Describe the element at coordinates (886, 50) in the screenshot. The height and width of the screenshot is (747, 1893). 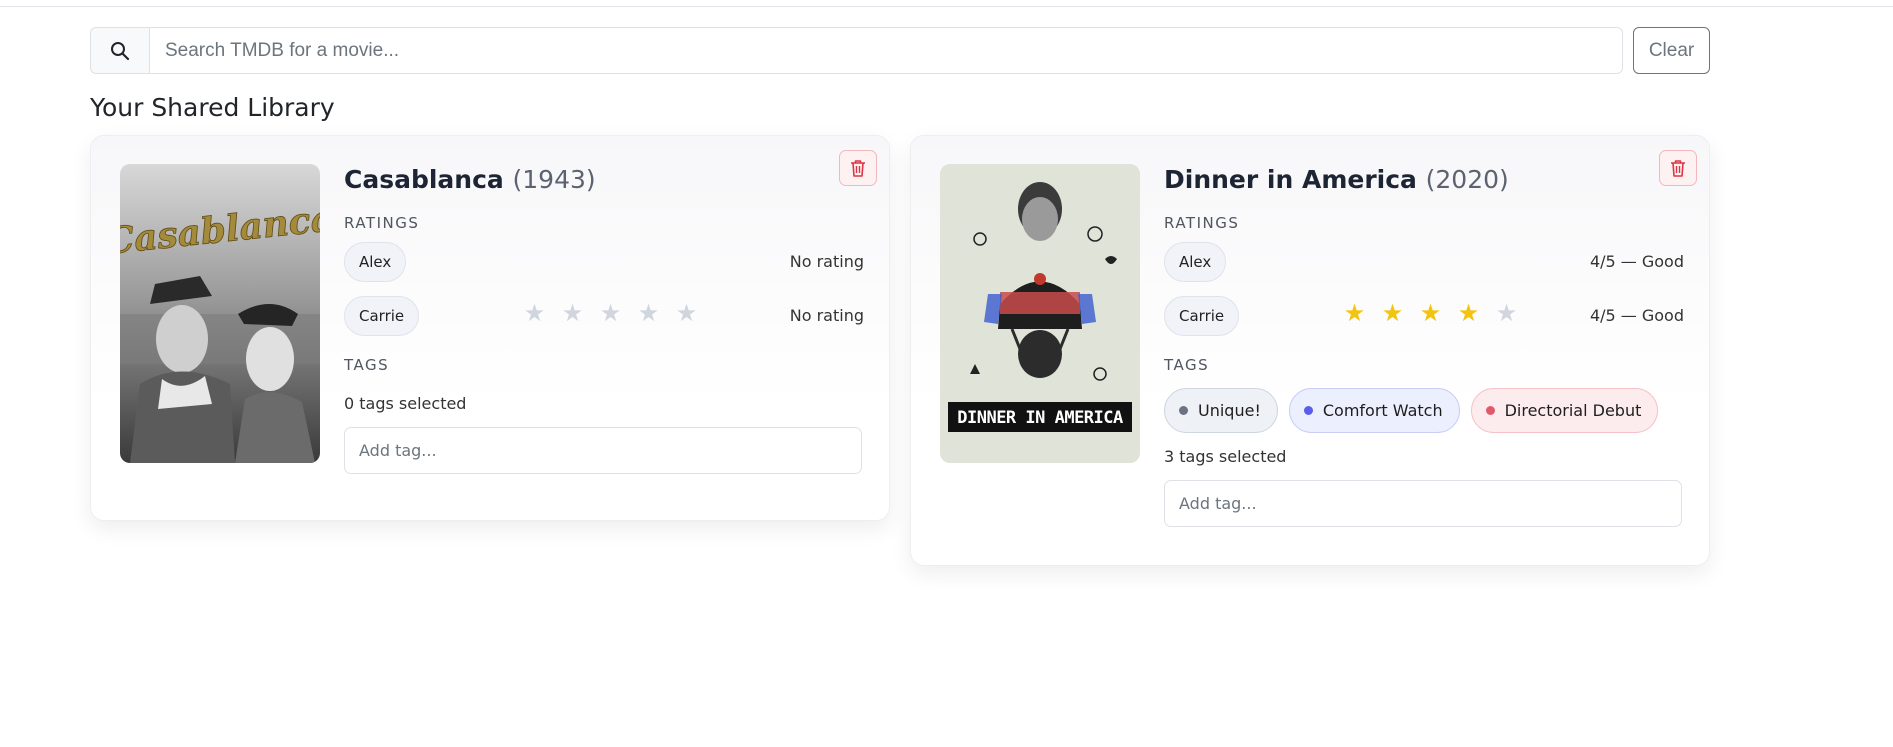
I see `search-input` at that location.